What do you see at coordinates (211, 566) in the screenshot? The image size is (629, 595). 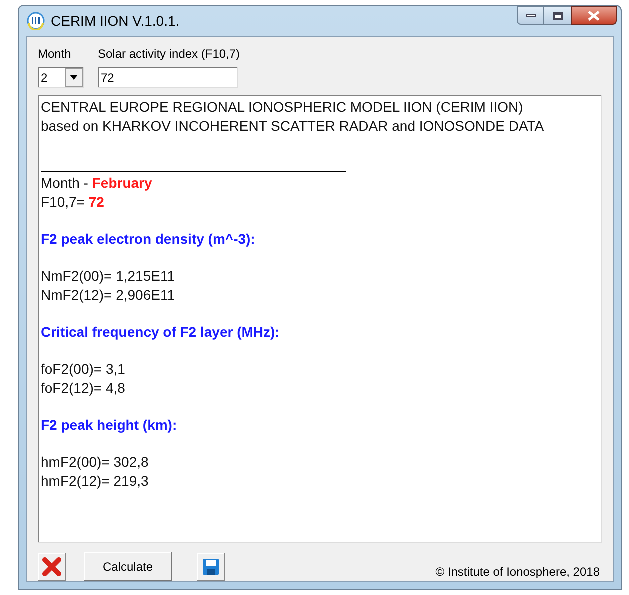 I see `save-button` at bounding box center [211, 566].